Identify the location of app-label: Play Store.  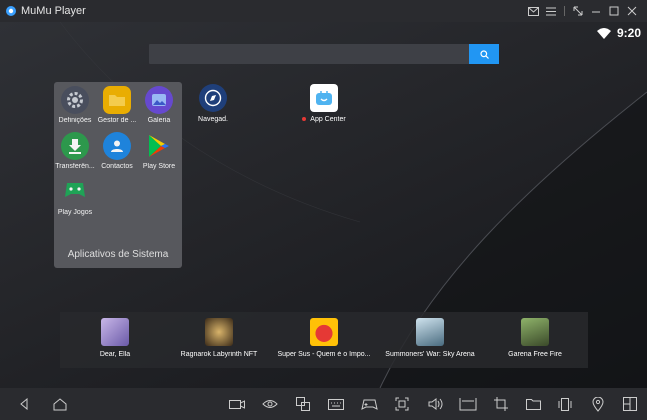
(159, 166).